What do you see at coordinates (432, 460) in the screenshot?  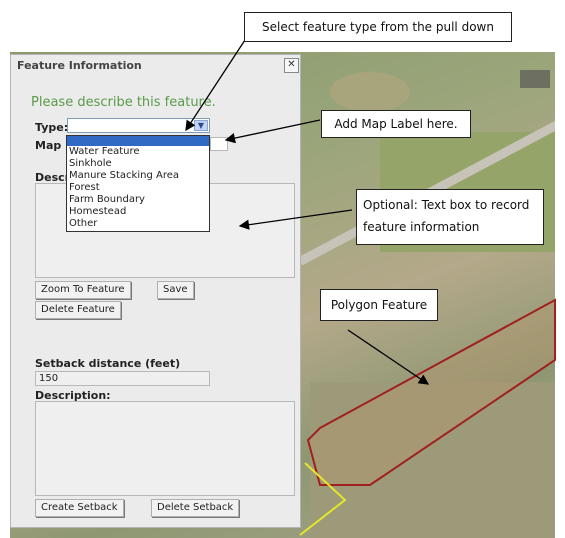 I see `map-field-bottom` at bounding box center [432, 460].